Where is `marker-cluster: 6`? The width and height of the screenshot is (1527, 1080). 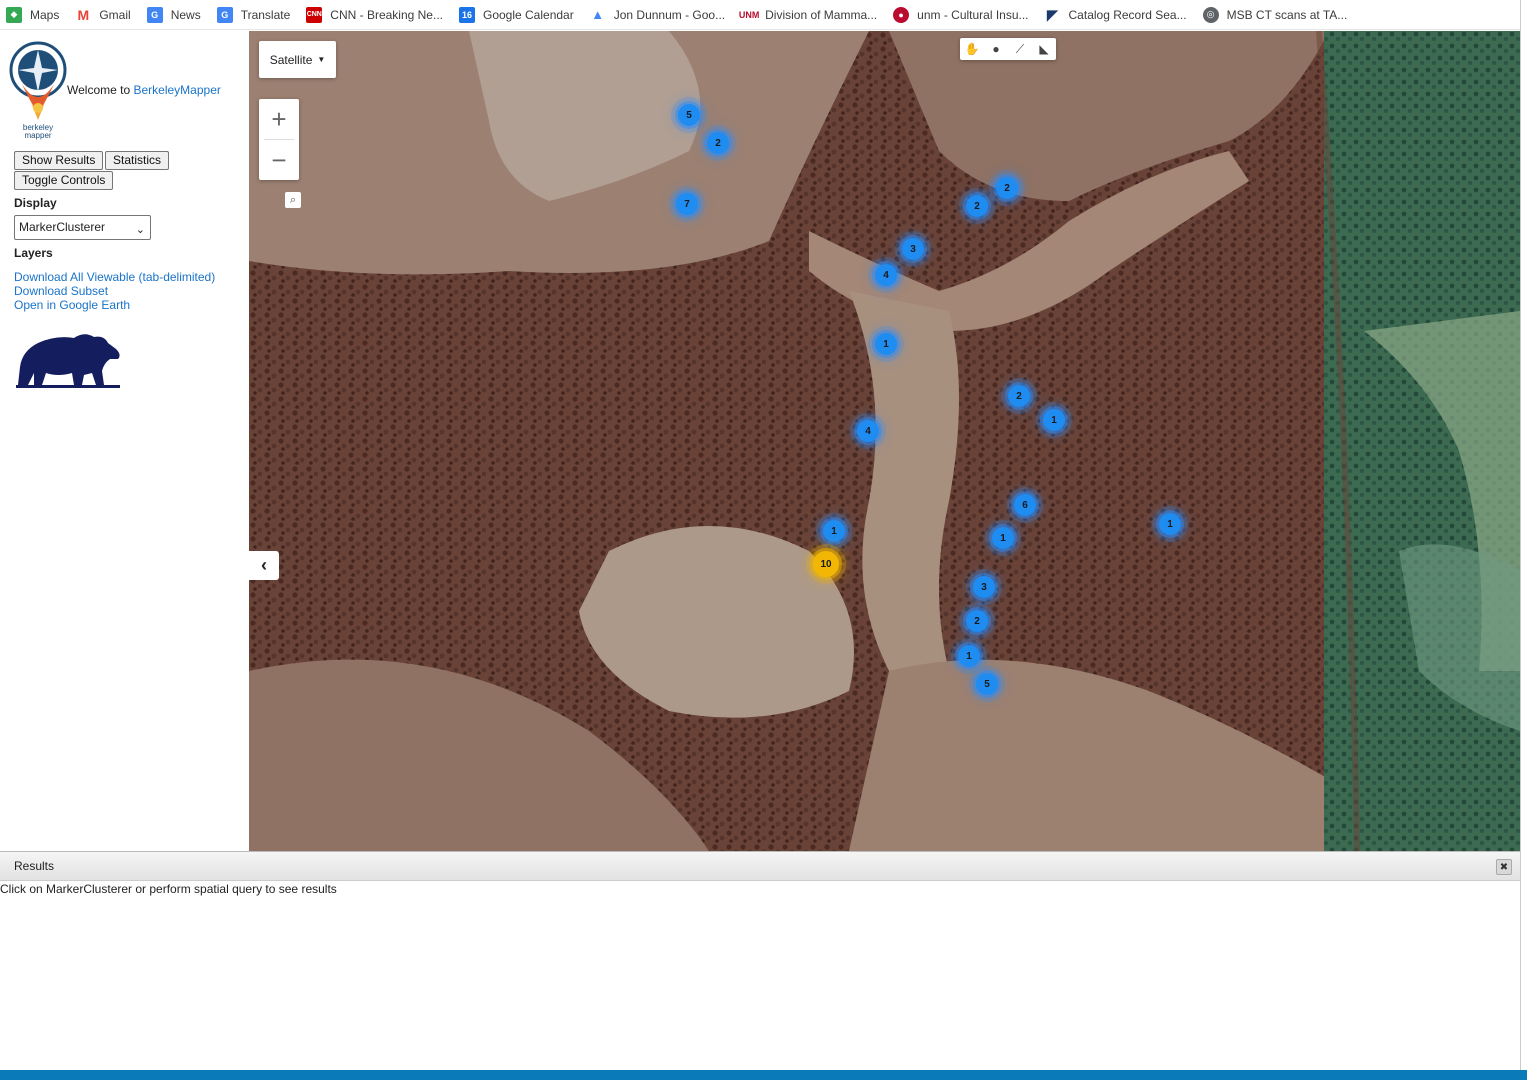
marker-cluster: 6 is located at coordinates (1025, 505).